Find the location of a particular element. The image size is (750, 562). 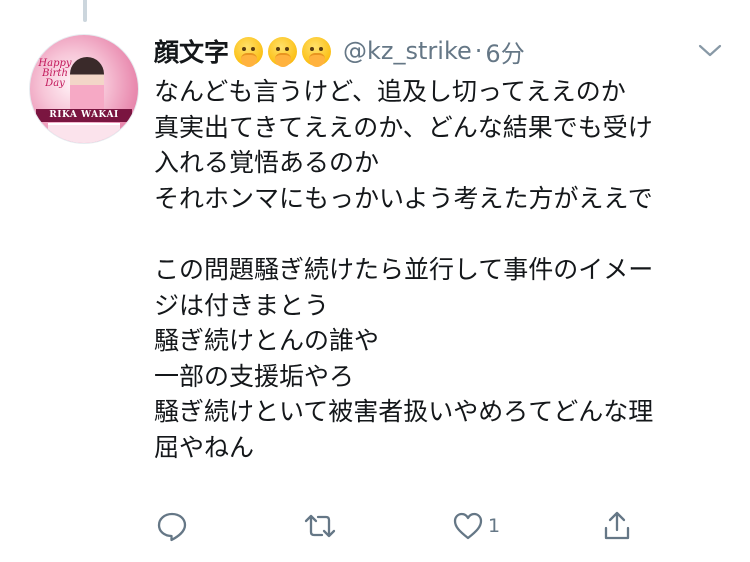

display-name: 顔文字 is located at coordinates (191, 51).